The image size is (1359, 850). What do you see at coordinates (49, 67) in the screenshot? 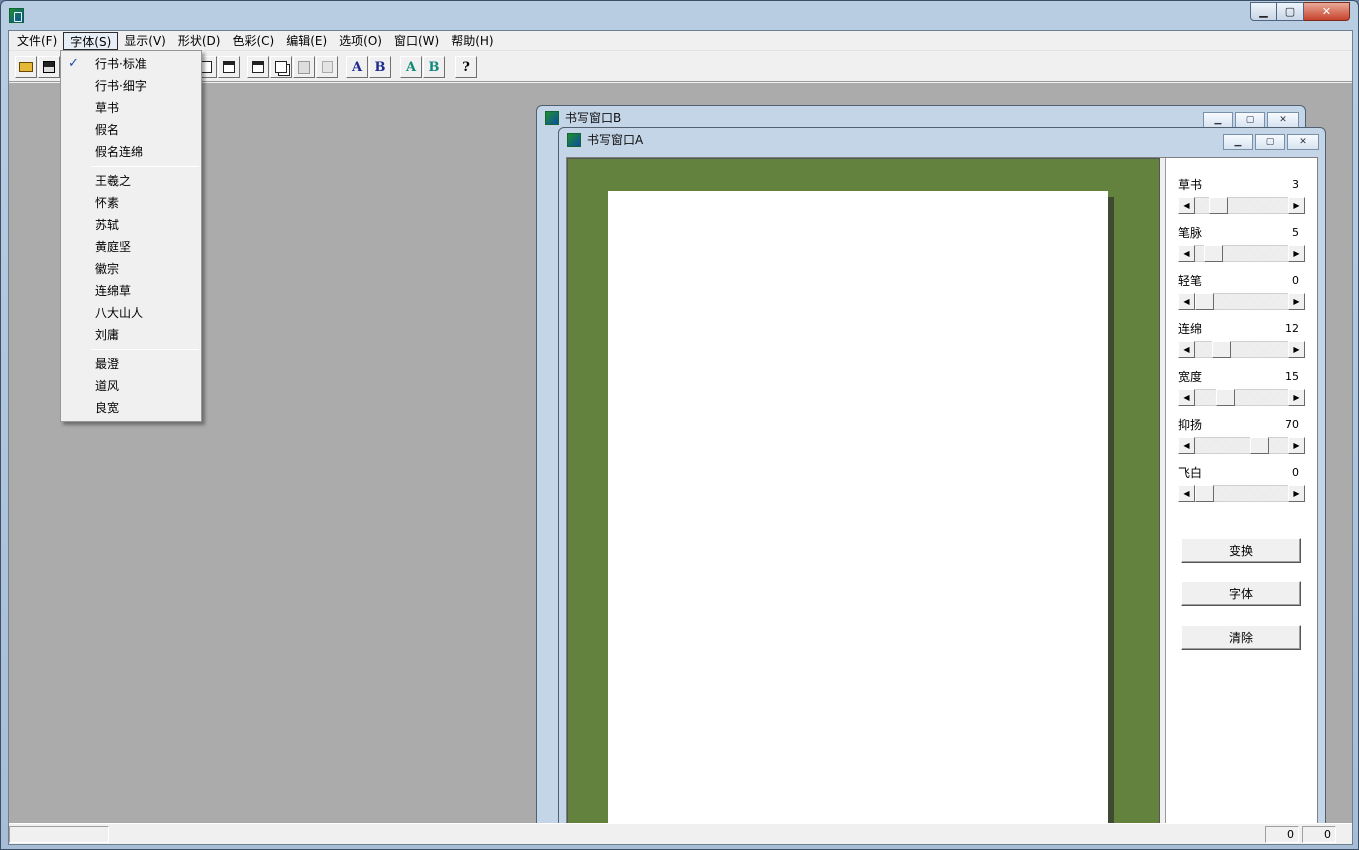
I see `save-button` at bounding box center [49, 67].